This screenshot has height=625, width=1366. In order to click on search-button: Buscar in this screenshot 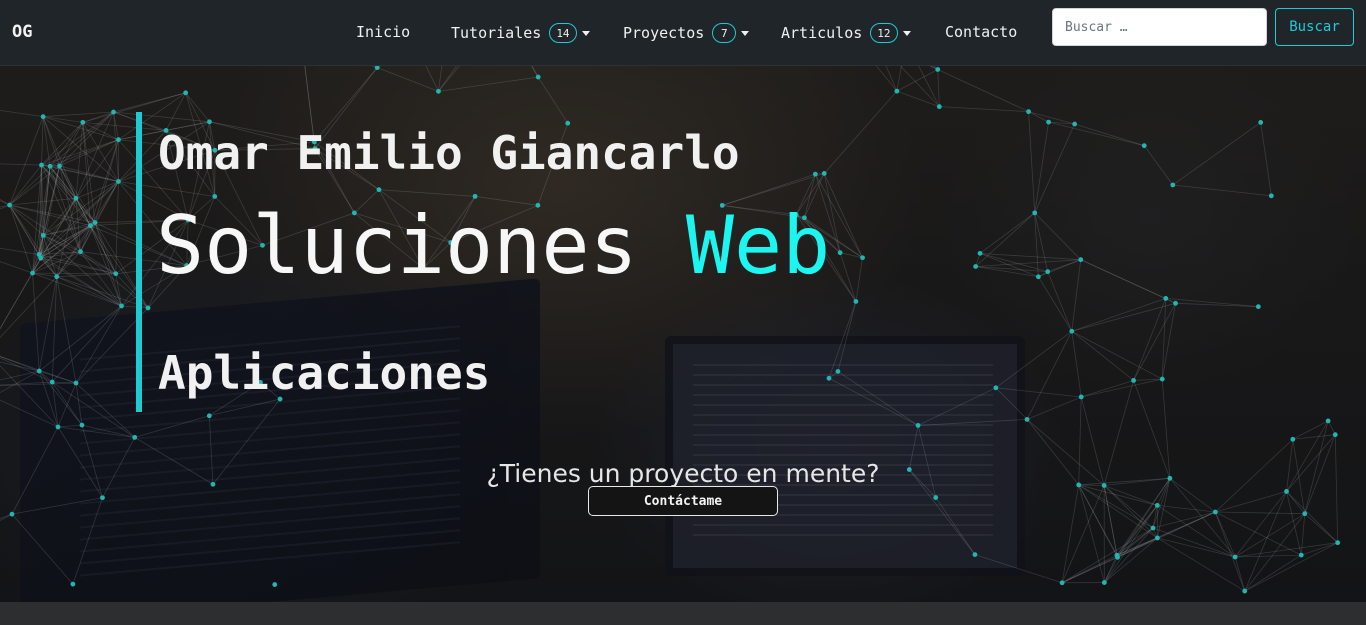, I will do `click(1314, 27)`.